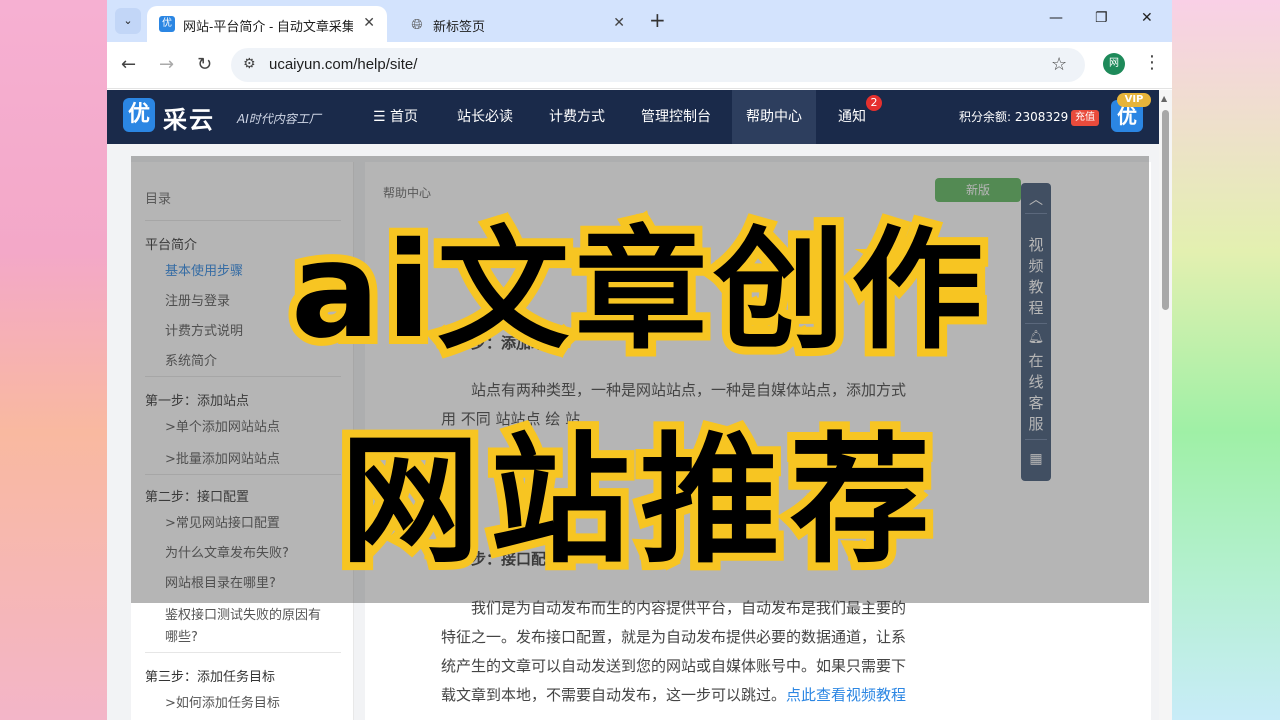 This screenshot has width=1280, height=720. What do you see at coordinates (846, 695) in the screenshot?
I see `video-tutorial-link: 点此查看视频教程` at bounding box center [846, 695].